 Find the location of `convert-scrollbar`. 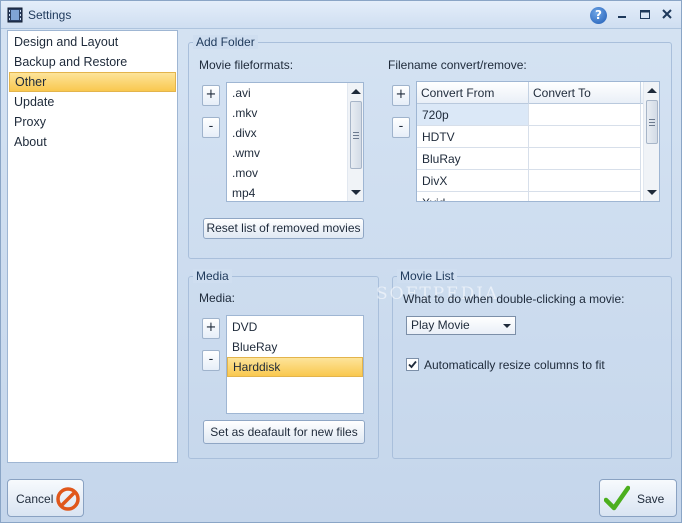

convert-scrollbar is located at coordinates (651, 141).